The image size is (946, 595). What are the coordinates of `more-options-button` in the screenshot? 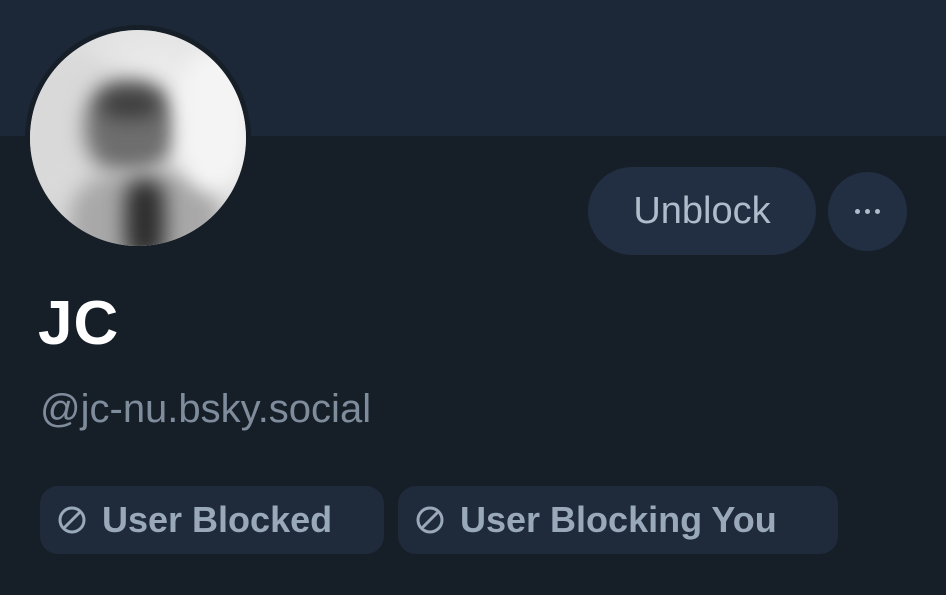 It's located at (867, 211).